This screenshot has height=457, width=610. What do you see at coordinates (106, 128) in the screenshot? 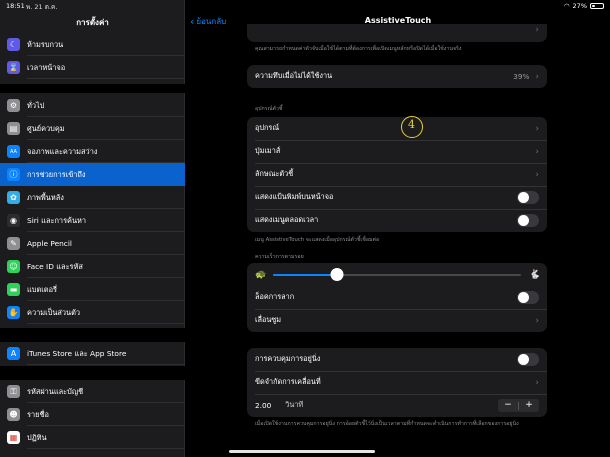
I see `sidebar-item-label: ศูนย์ควบคุม` at bounding box center [106, 128].